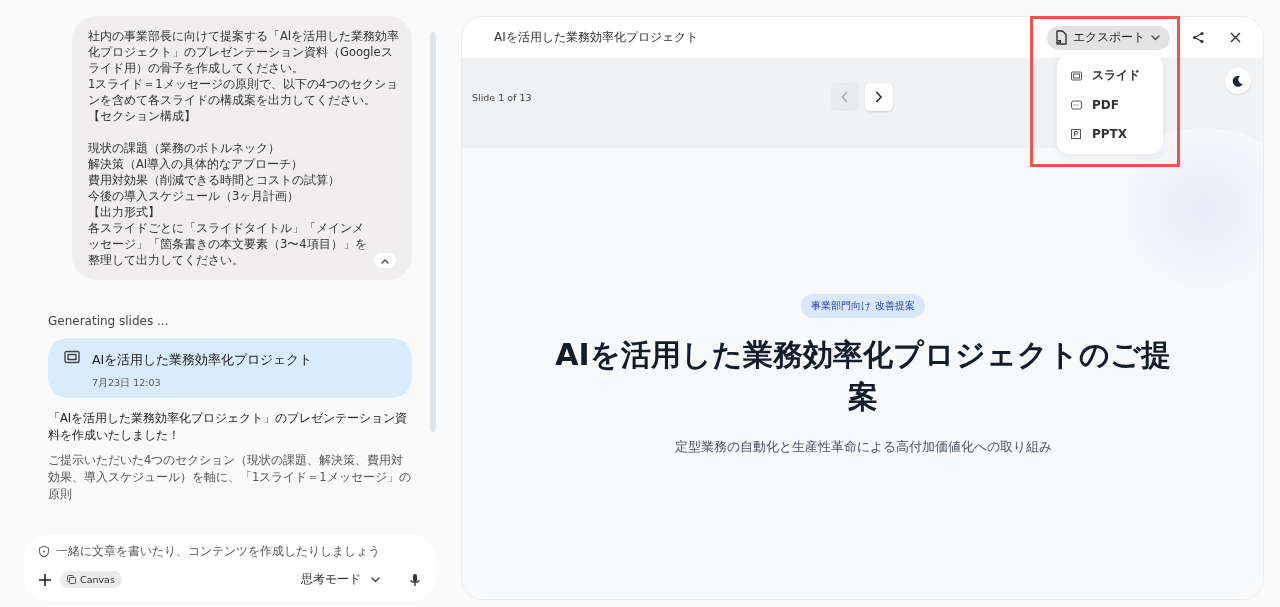 The width and height of the screenshot is (1280, 607). I want to click on microphone-button, so click(415, 579).